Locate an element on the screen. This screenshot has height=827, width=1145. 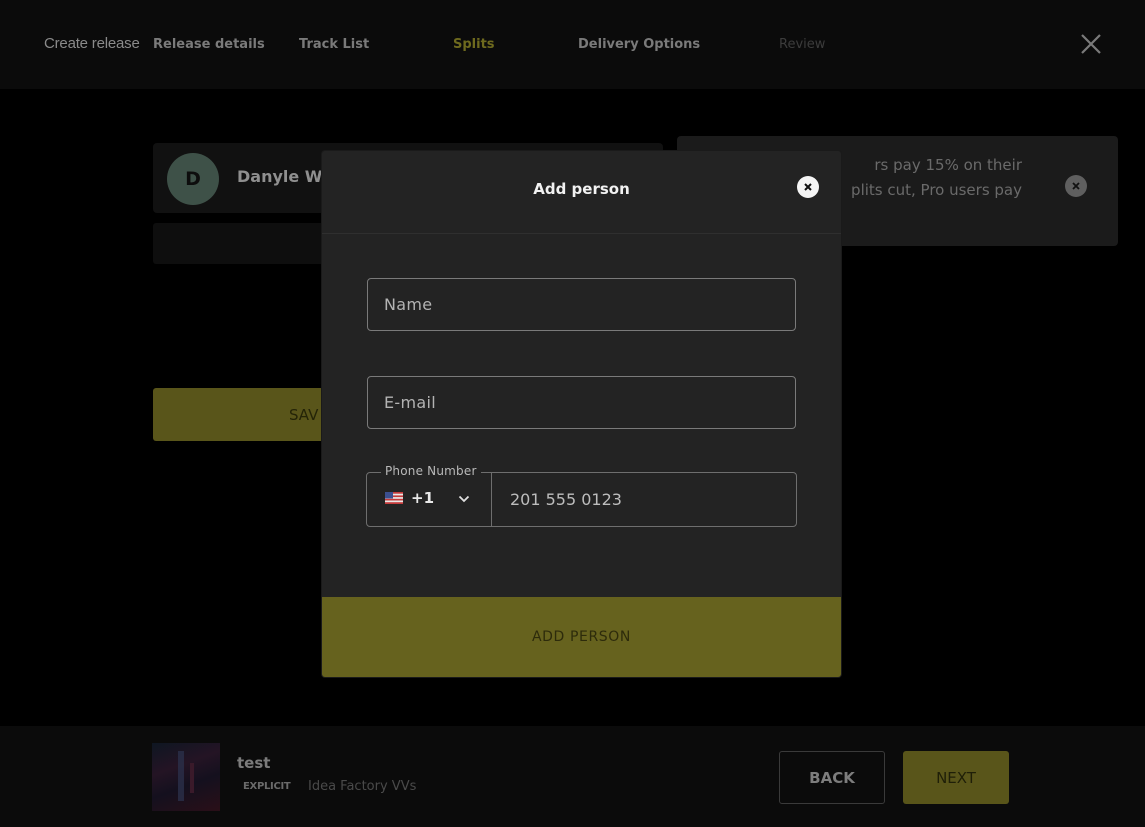
step-delivery-options: Delivery Options is located at coordinates (639, 44).